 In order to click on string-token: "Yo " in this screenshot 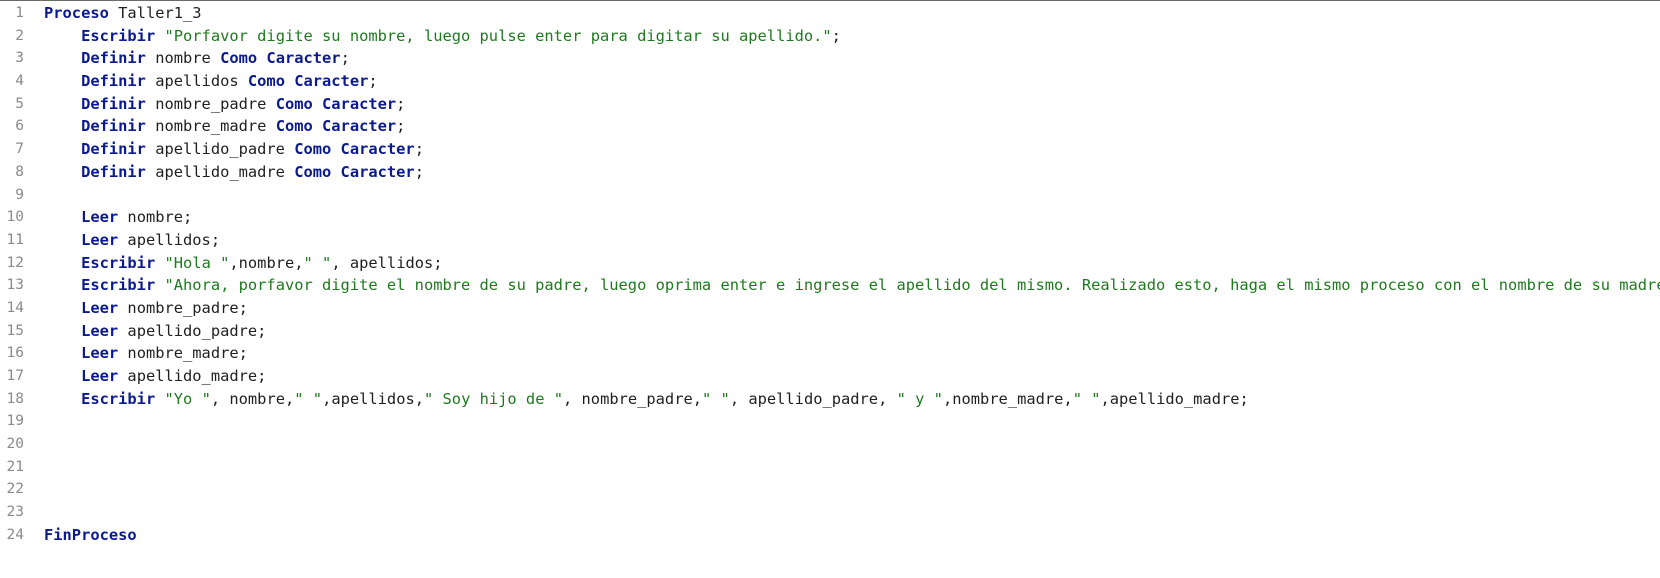, I will do `click(188, 399)`.